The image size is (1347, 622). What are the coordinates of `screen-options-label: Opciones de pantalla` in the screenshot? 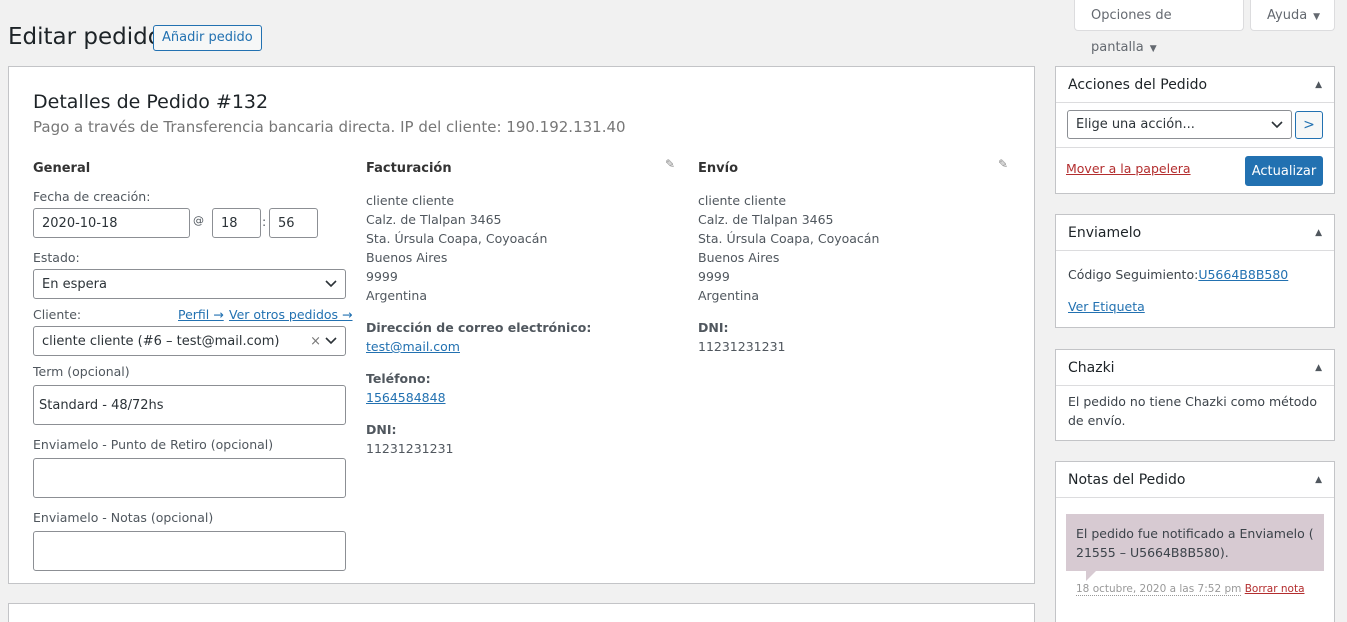 It's located at (1131, 31).